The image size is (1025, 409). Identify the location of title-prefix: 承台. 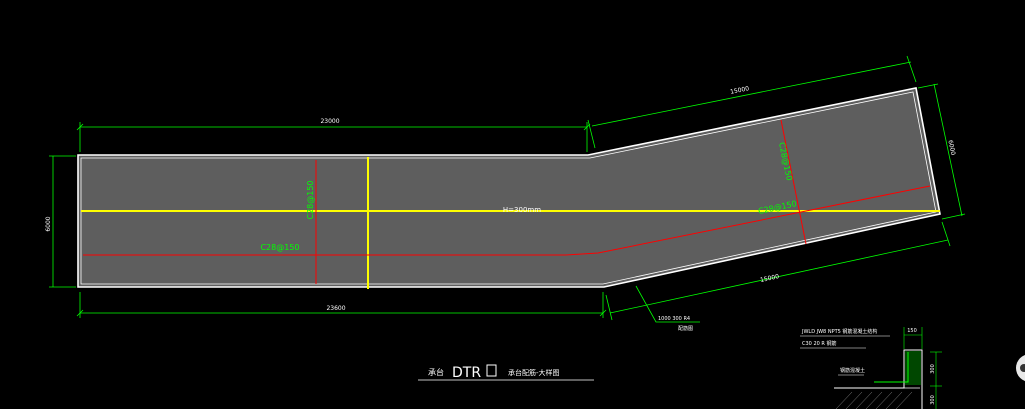
(436, 372).